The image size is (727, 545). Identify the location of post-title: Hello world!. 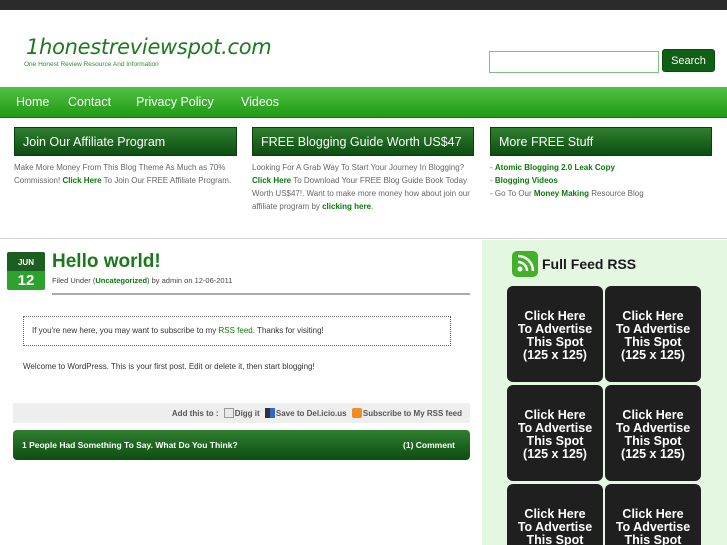
(106, 262).